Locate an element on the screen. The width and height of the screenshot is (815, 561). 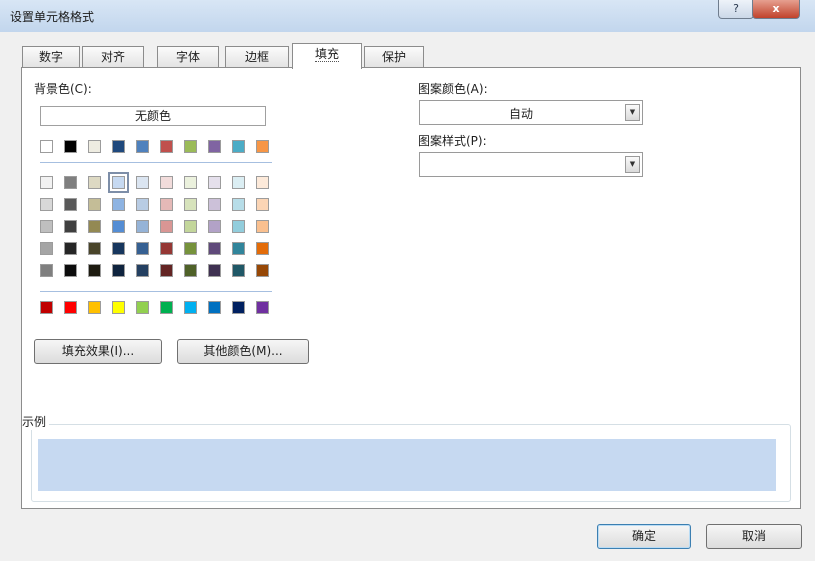
tab-font: 字体 is located at coordinates (188, 56).